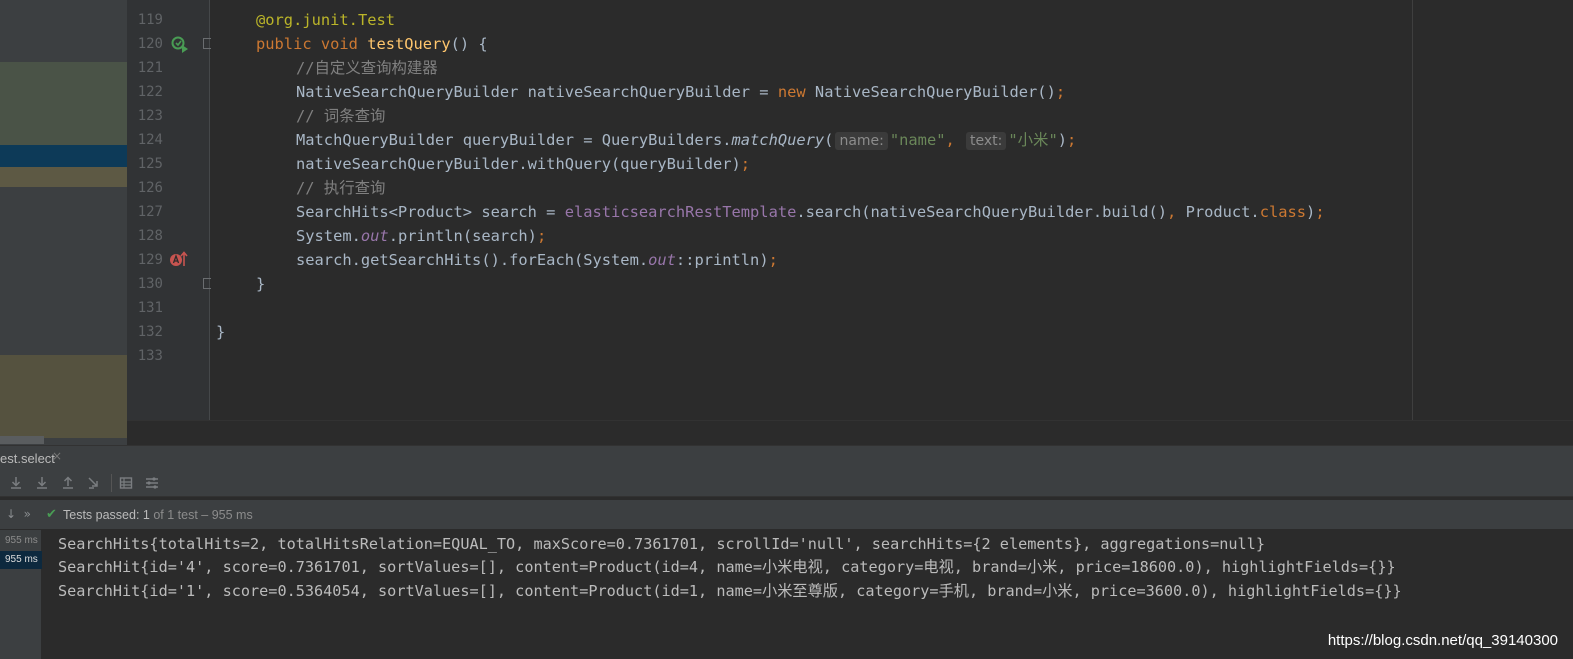  Describe the element at coordinates (150, 356) in the screenshot. I see `line-number: 133` at that location.